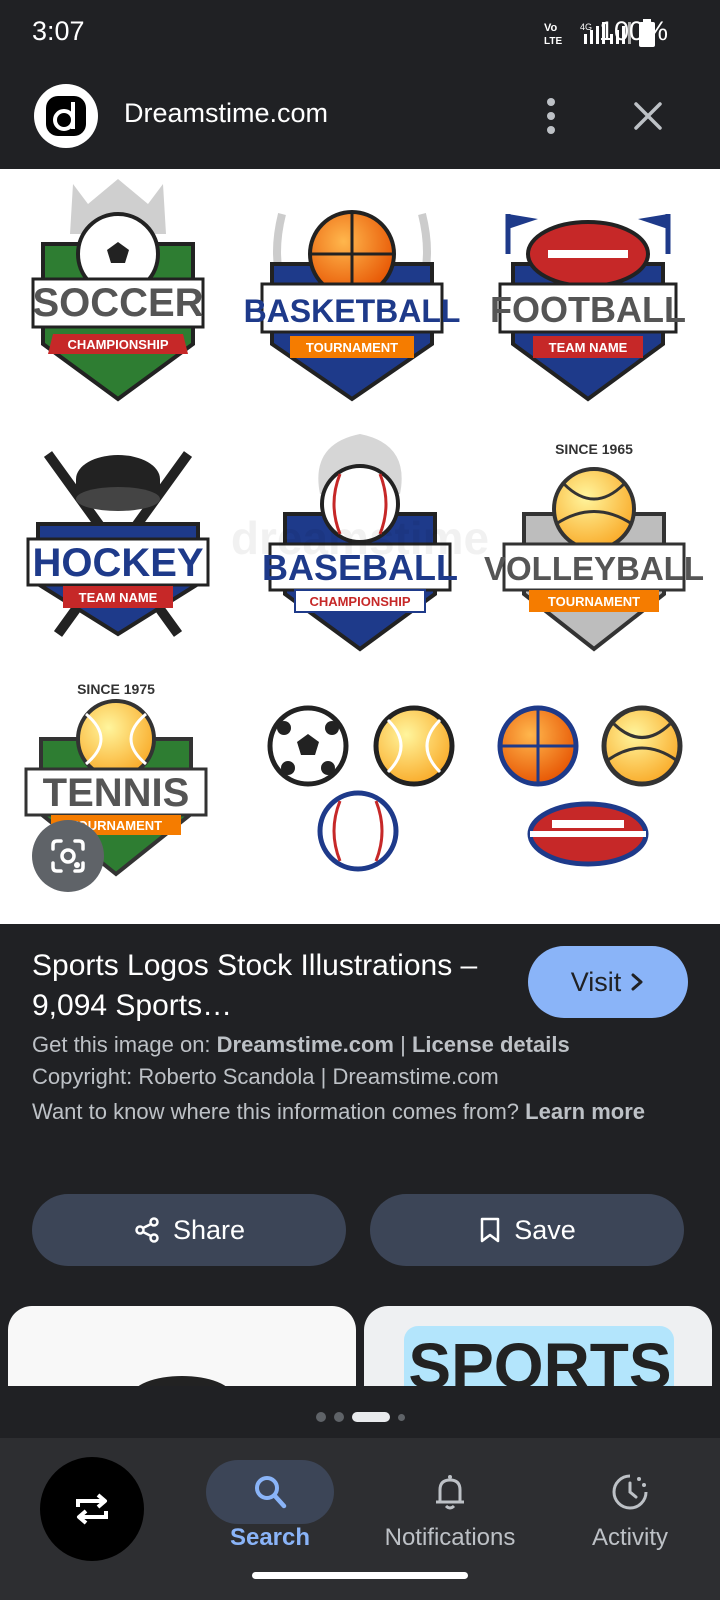 This screenshot has height=1600, width=720. Describe the element at coordinates (551, 28) in the screenshot. I see `svg-text: Vo` at that location.